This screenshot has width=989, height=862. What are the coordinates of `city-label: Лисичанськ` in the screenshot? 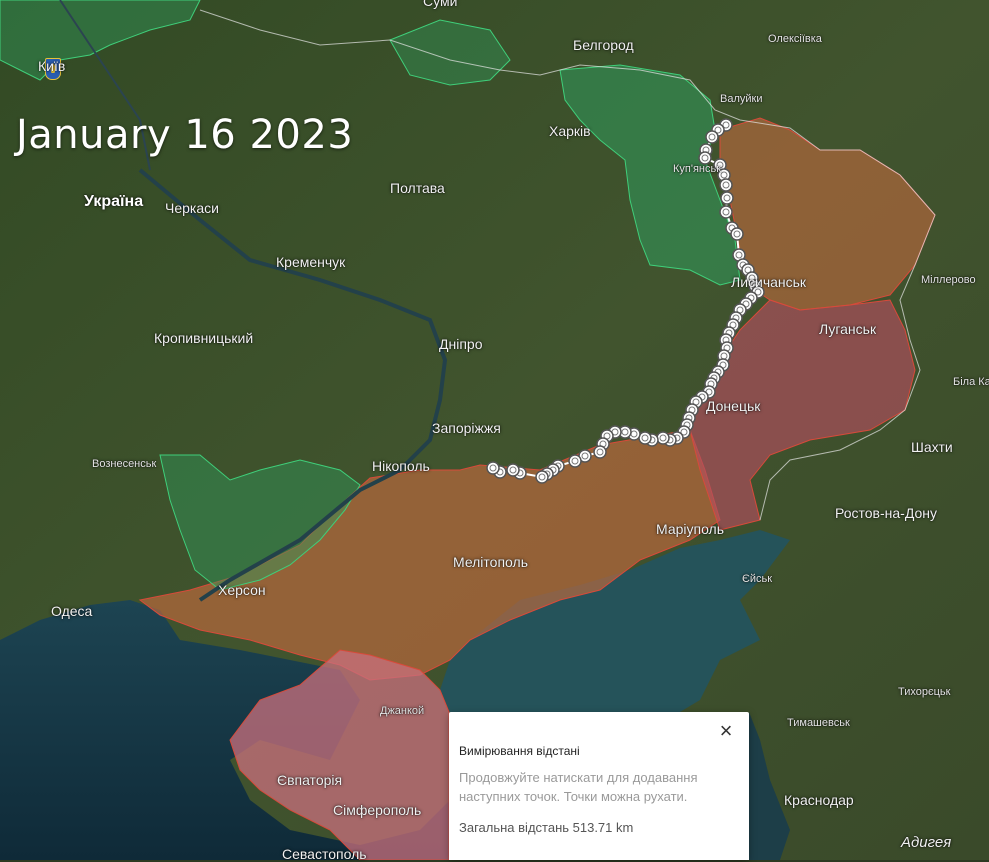 It's located at (769, 282).